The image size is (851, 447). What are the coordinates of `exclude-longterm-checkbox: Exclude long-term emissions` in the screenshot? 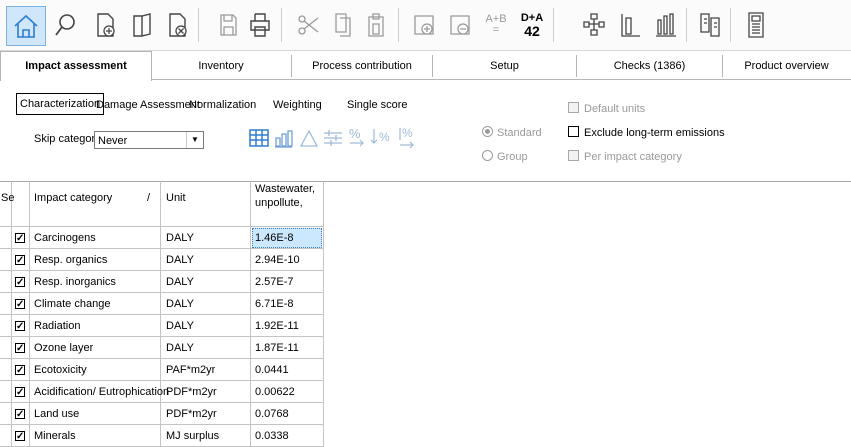 It's located at (646, 132).